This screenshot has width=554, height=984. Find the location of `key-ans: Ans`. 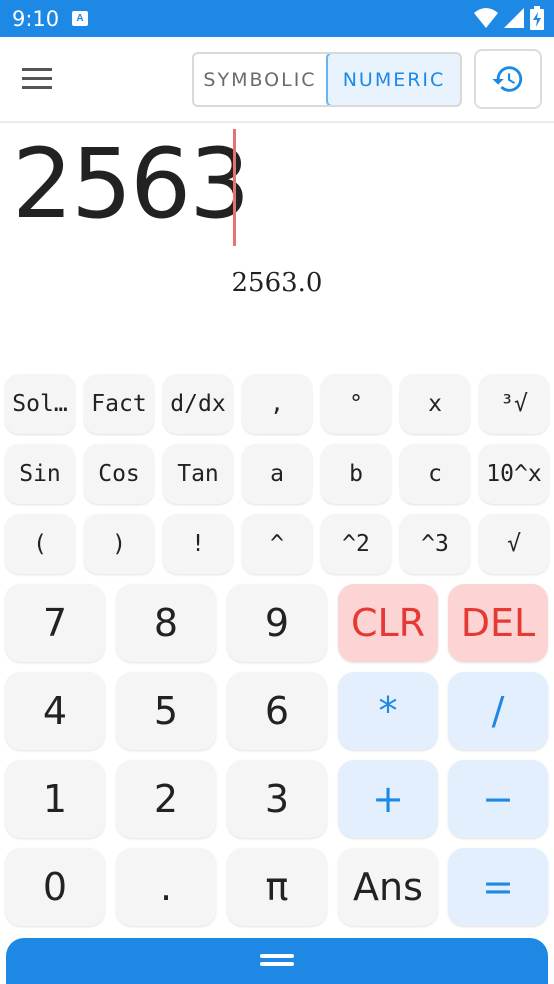

key-ans: Ans is located at coordinates (388, 887).